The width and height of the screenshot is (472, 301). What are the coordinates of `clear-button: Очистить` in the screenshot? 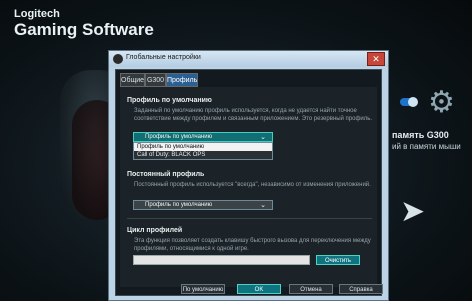 It's located at (338, 260).